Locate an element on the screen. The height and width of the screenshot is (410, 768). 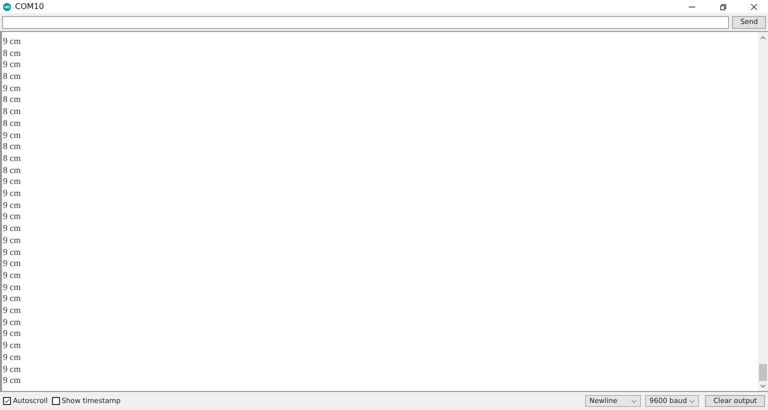
scroll-thumb is located at coordinates (763, 372).